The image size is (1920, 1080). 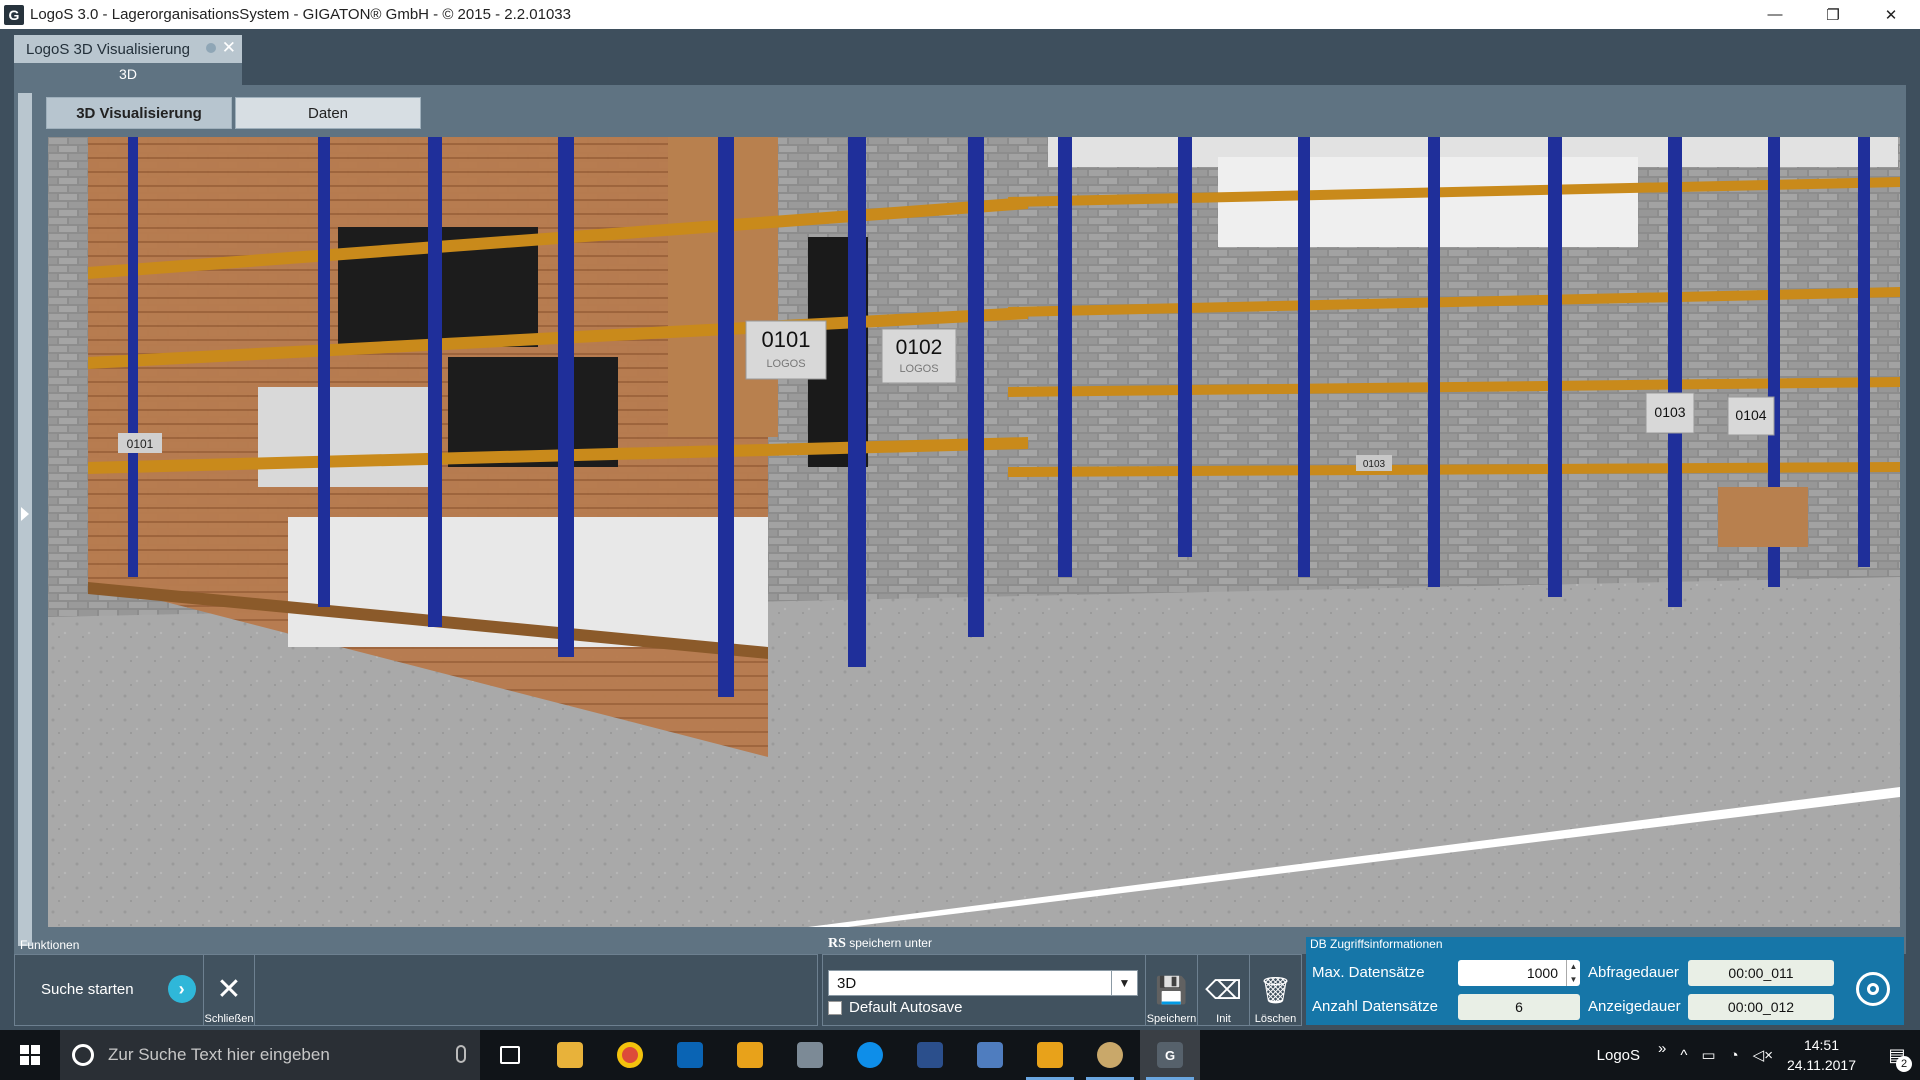 I want to click on svg-text: 0102, so click(x=919, y=347).